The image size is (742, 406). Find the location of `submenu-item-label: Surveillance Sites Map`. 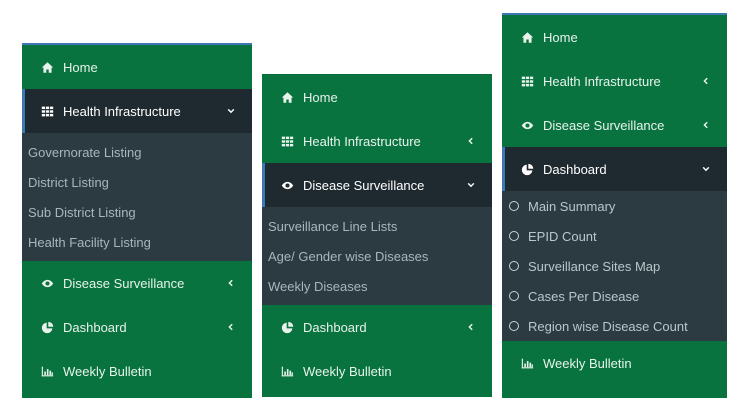

submenu-item-label: Surveillance Sites Map is located at coordinates (594, 266).